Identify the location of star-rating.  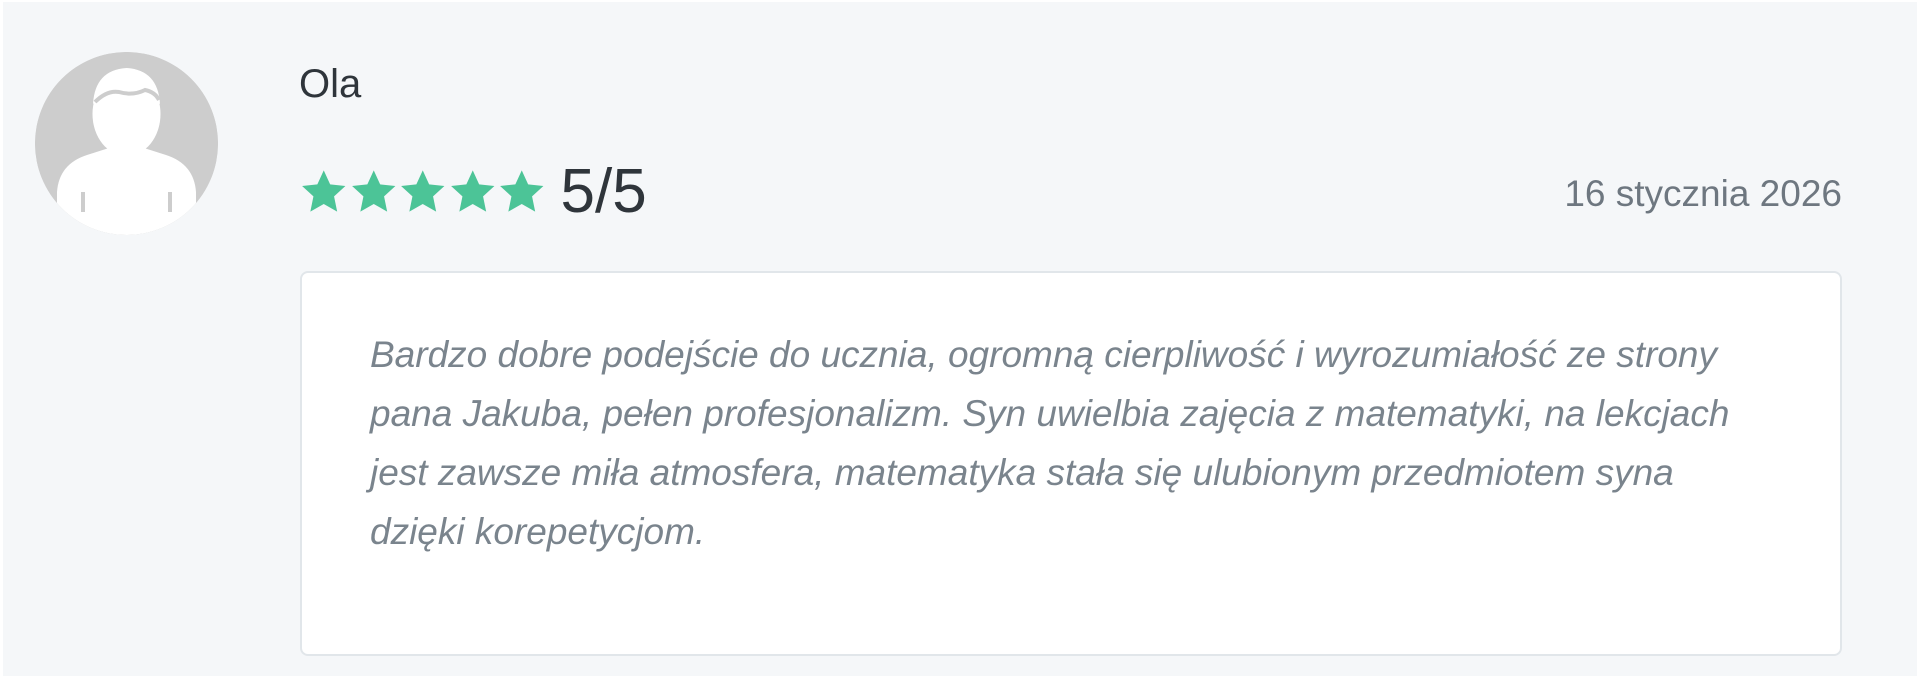
(423, 192).